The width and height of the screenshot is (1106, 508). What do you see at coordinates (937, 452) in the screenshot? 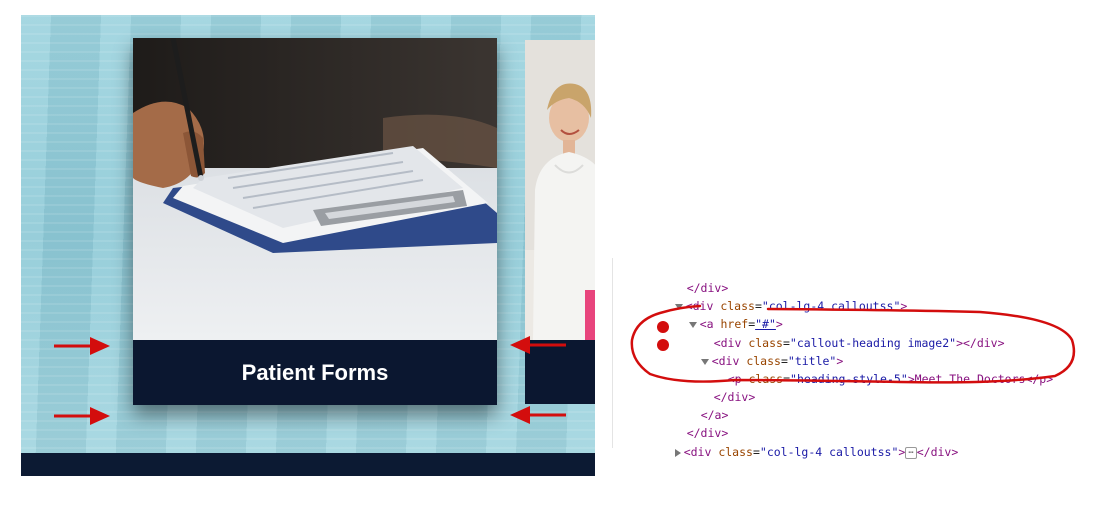
I see `closing-tag: </div>` at bounding box center [937, 452].